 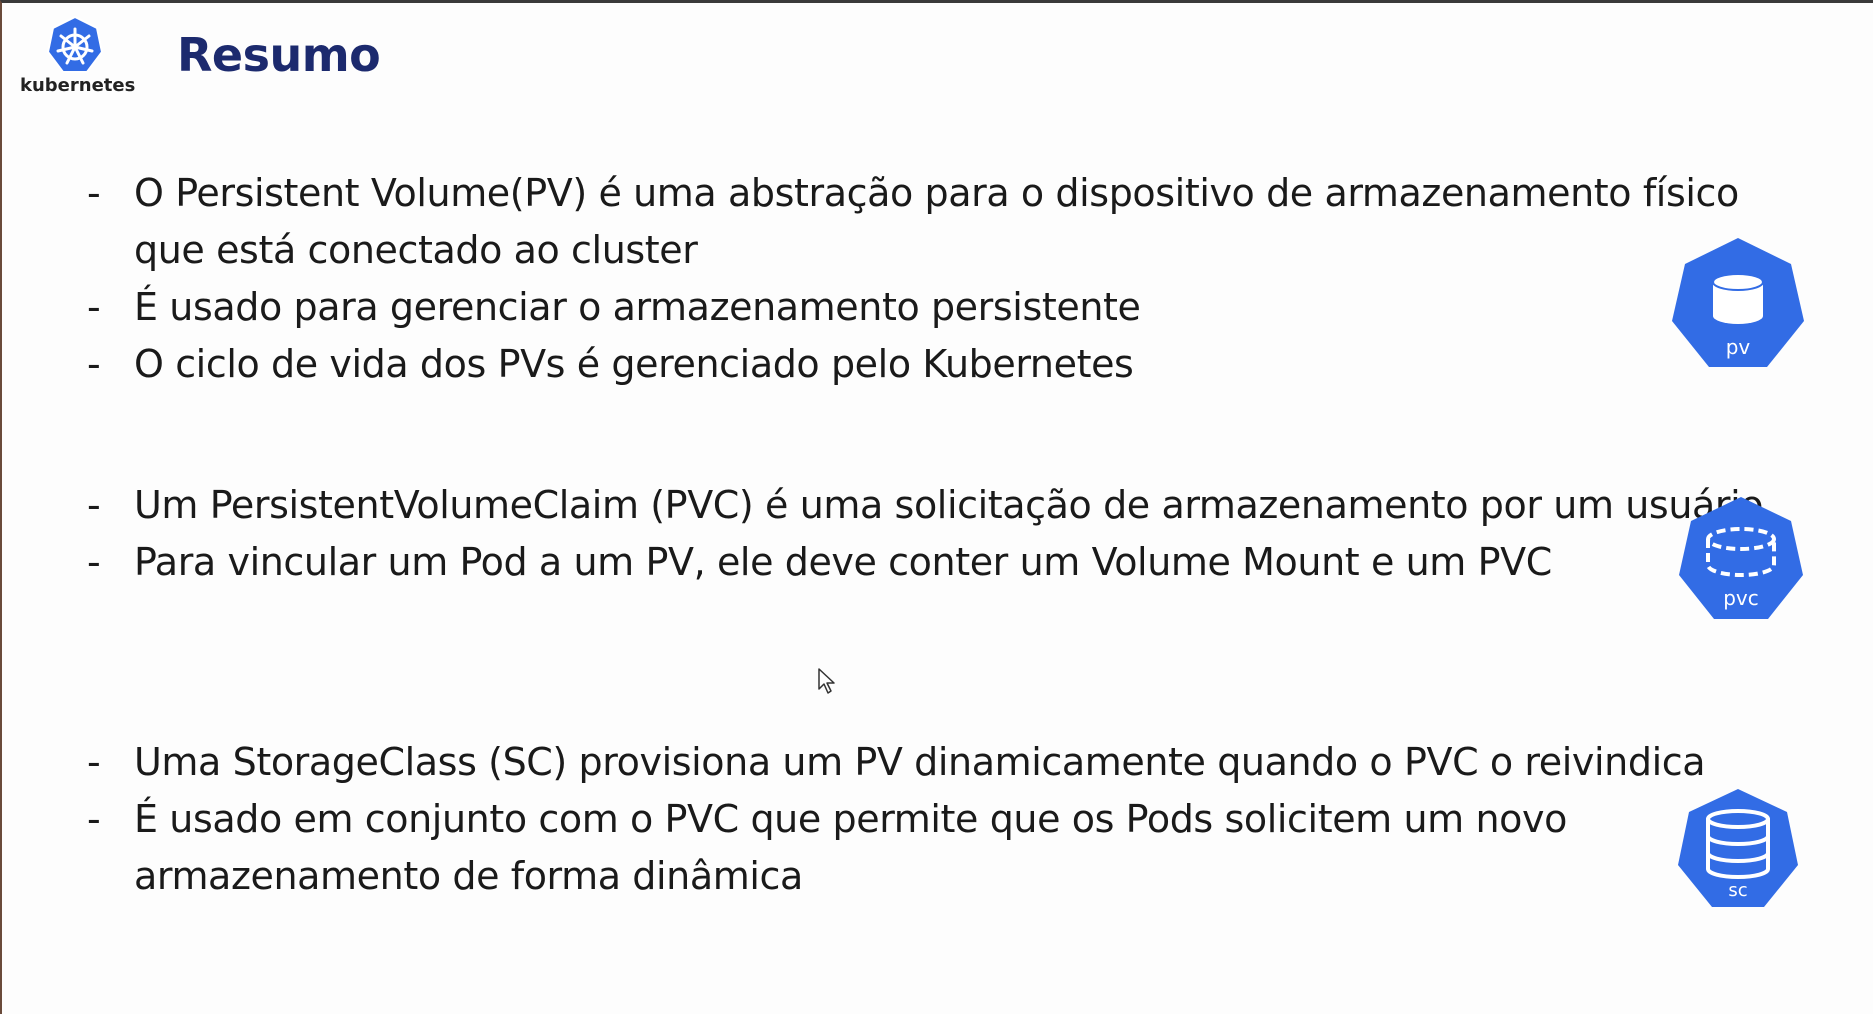 I want to click on pv-icon-label: pv, so click(x=1738, y=347).